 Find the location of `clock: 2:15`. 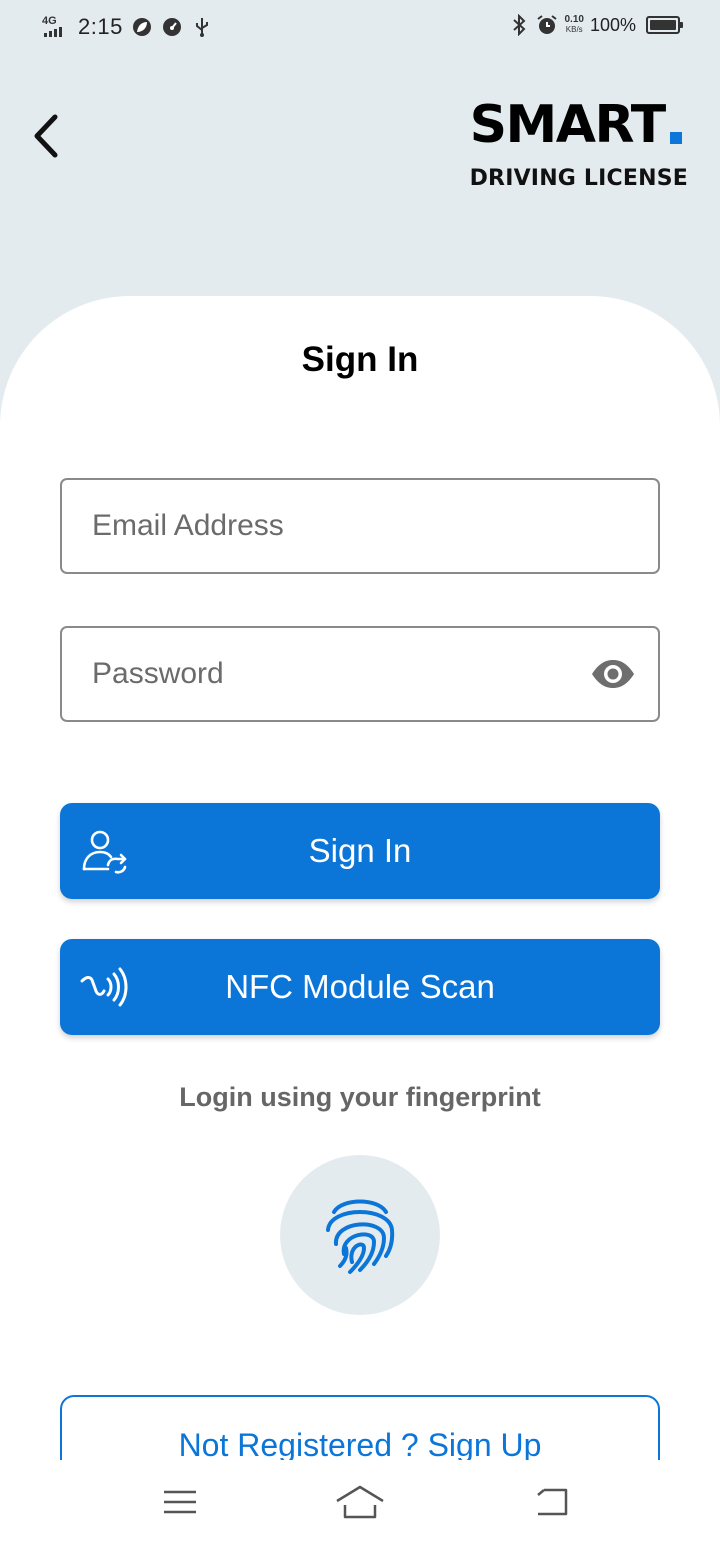

clock: 2:15 is located at coordinates (100, 26).